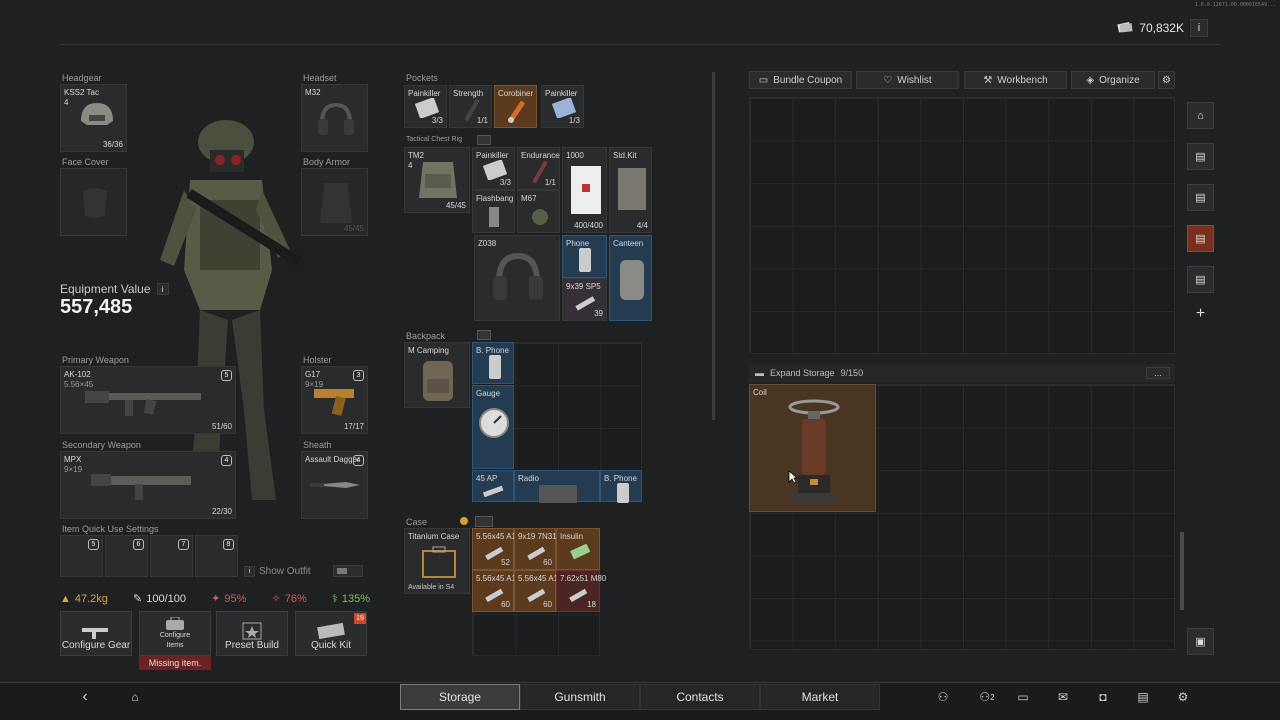 Image resolution: width=1280 pixels, height=720 pixels. I want to click on pill-pack-icon, so click(495, 170).